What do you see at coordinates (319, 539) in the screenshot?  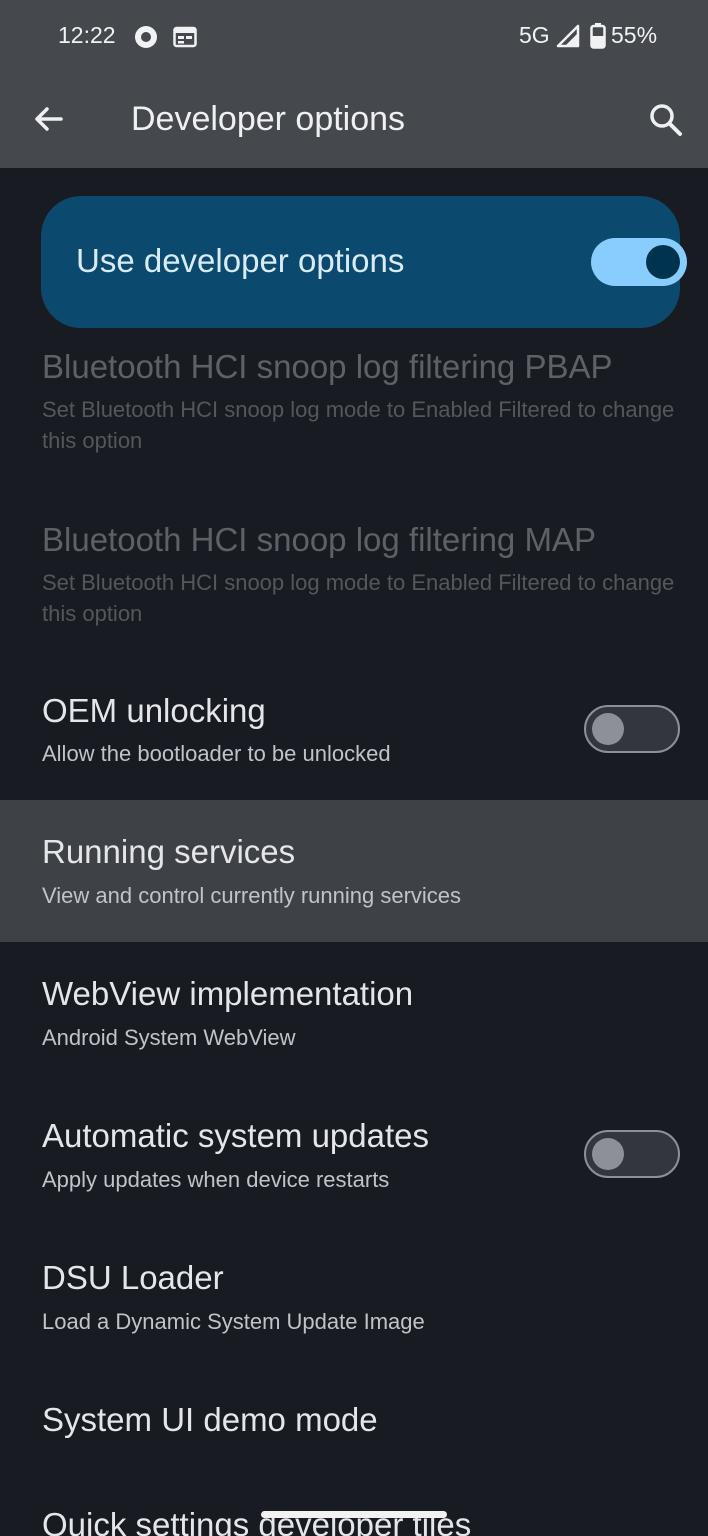 I see `setting-title: Bluetooth HCI snoop log filtering MAP` at bounding box center [319, 539].